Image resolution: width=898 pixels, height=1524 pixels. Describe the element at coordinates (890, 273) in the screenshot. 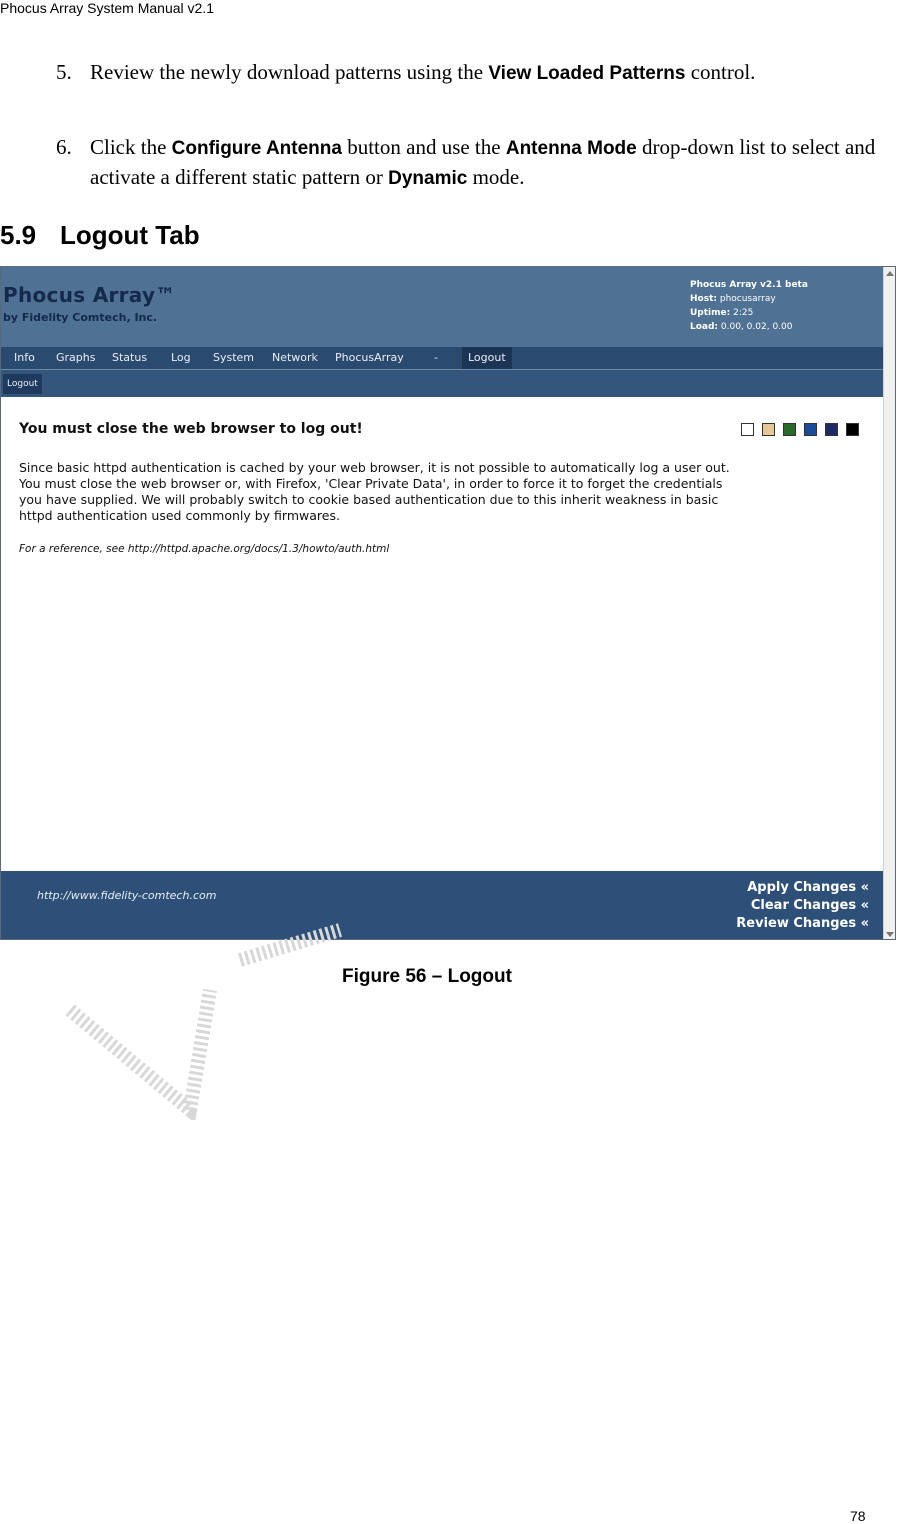

I see `scroll-up-icon` at that location.